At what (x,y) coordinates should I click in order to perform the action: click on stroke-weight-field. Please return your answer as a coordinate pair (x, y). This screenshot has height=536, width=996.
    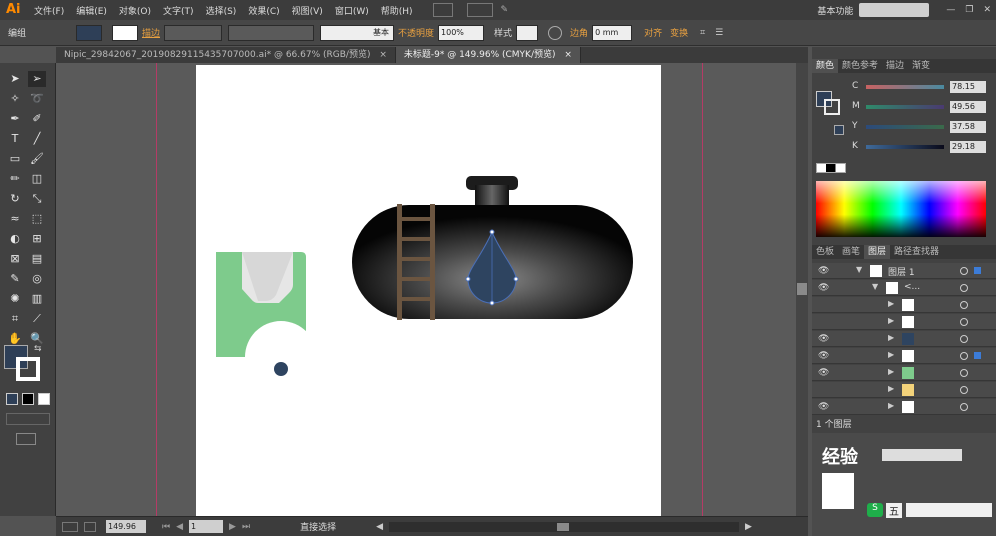
    Looking at the image, I should click on (193, 32).